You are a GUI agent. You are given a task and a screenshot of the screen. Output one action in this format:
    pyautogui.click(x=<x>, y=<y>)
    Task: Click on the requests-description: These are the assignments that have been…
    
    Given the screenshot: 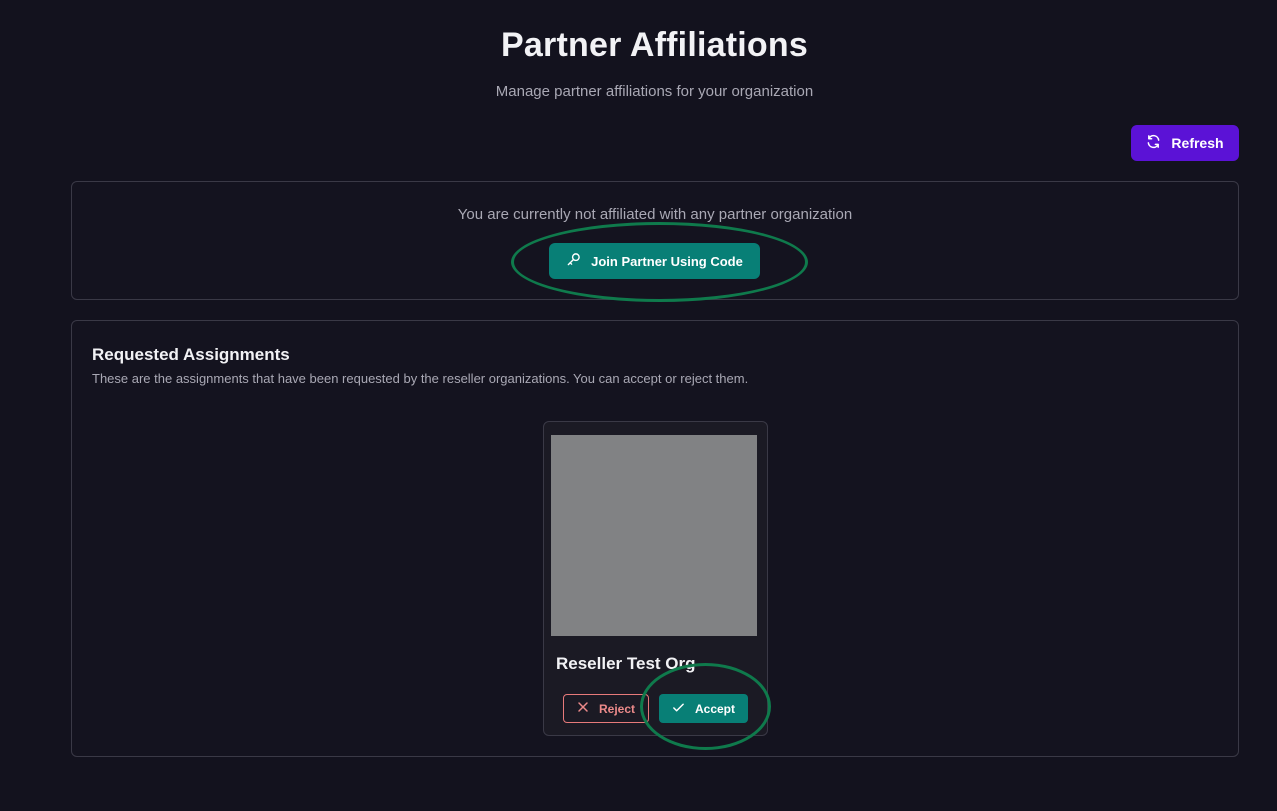 What is the action you would take?
    pyautogui.click(x=420, y=378)
    